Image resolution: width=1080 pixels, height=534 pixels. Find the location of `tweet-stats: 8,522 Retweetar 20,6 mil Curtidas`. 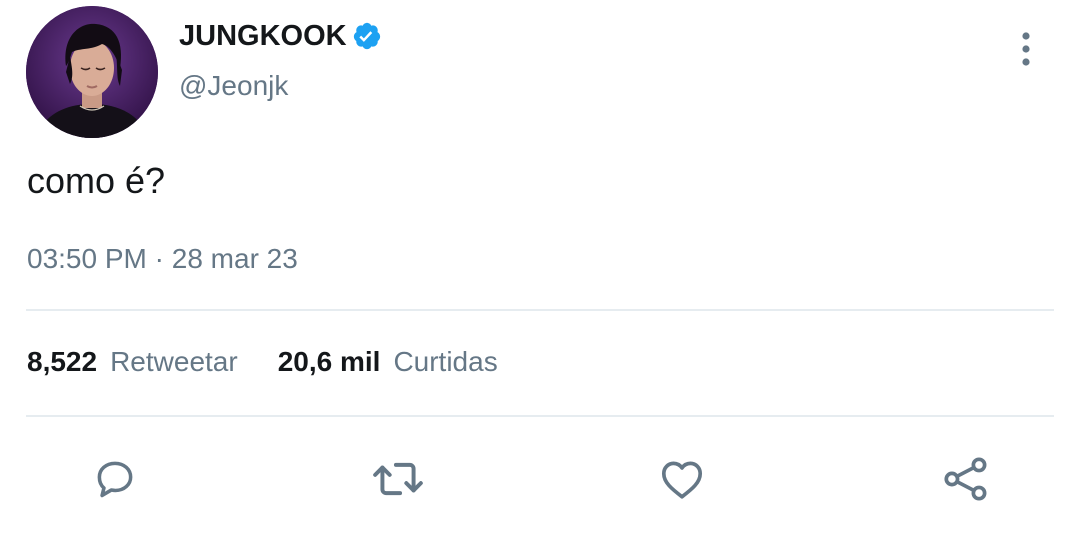

tweet-stats: 8,522 Retweetar 20,6 mil Curtidas is located at coordinates (262, 362).